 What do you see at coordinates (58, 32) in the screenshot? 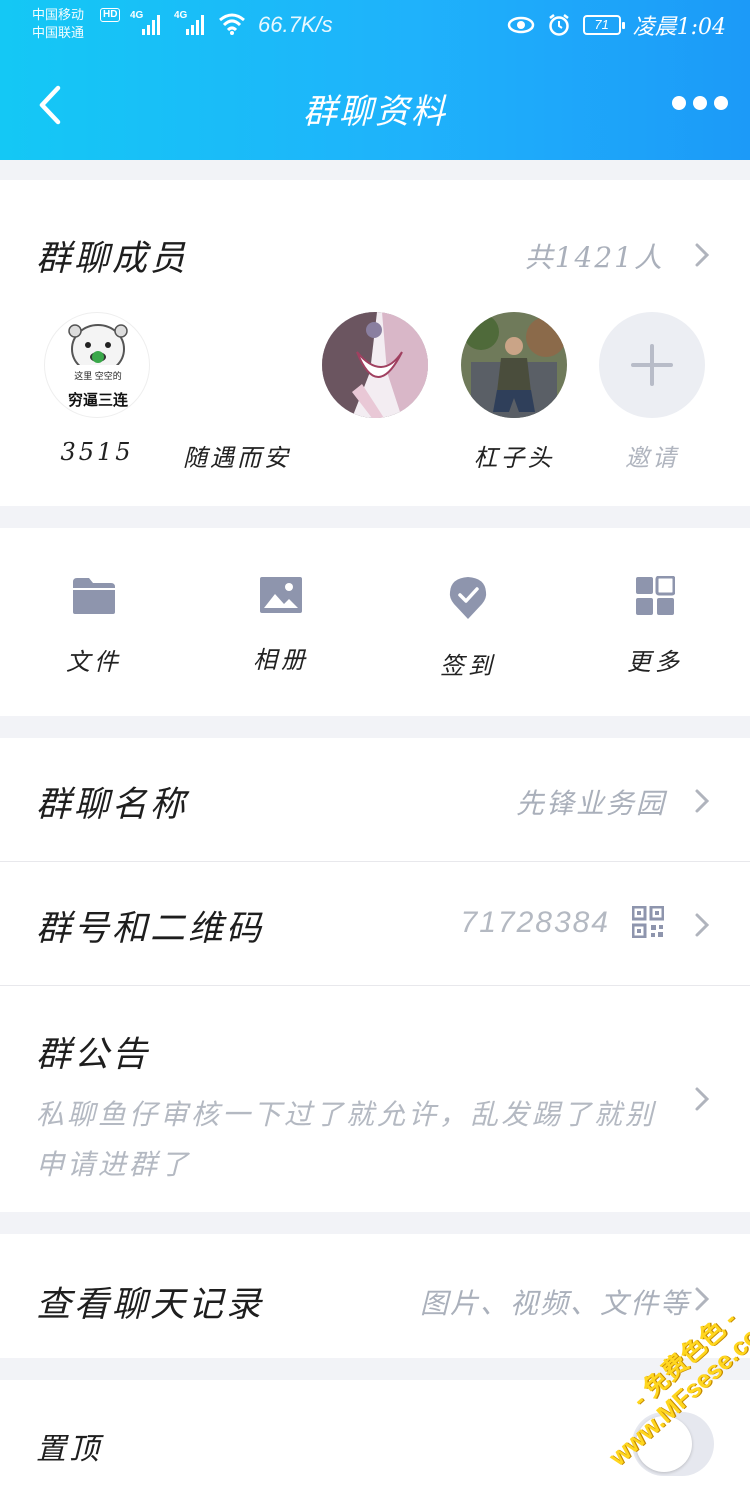
I see `carrier-2: 中国联通` at bounding box center [58, 32].